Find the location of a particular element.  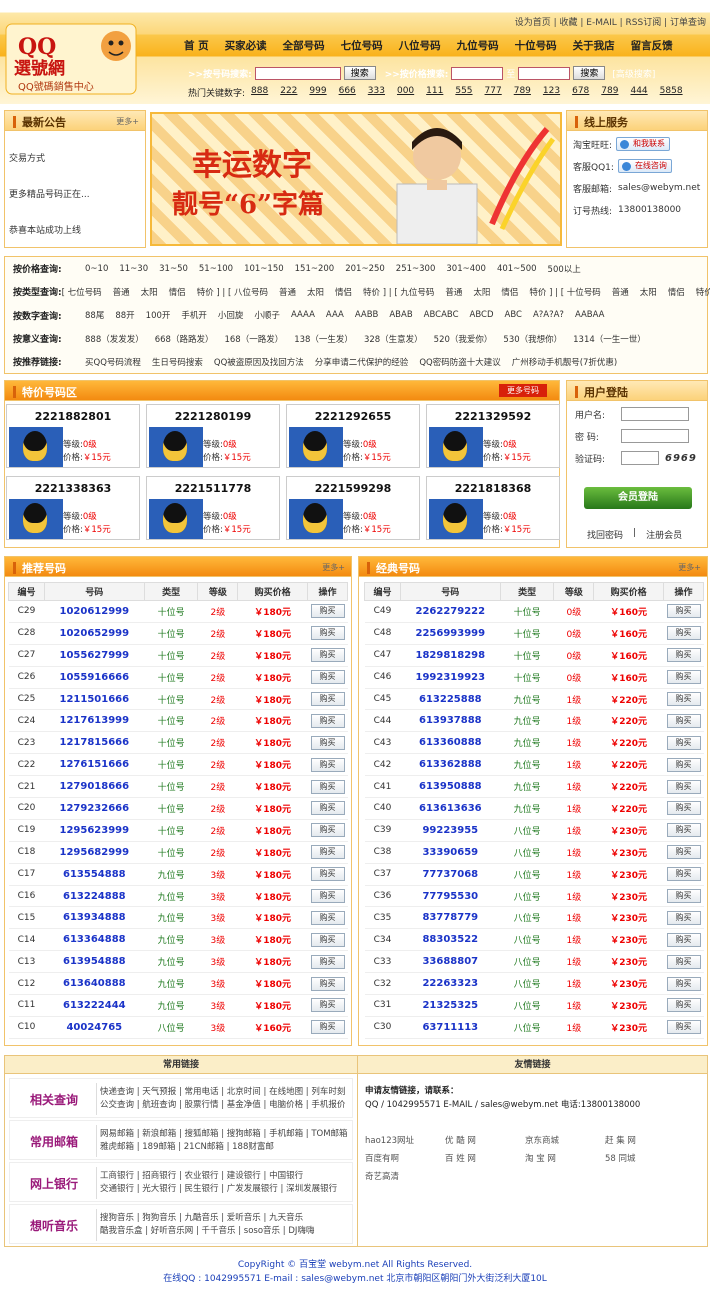

row-number: 1295623999 is located at coordinates (94, 830).